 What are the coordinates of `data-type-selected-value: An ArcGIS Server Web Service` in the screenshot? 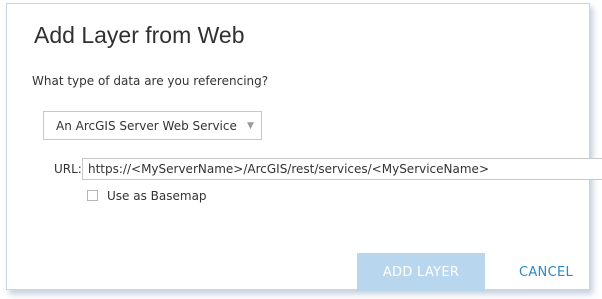 It's located at (146, 126).